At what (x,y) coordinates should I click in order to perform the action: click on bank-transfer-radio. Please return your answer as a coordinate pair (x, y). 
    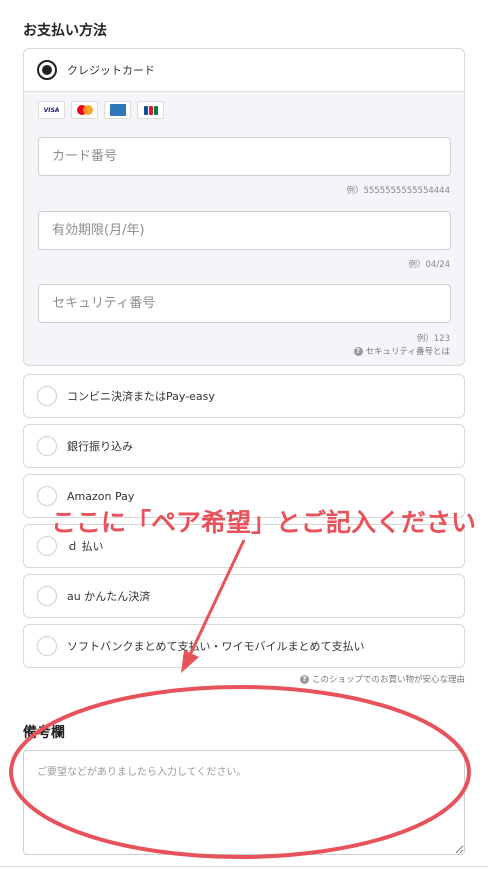
    Looking at the image, I should click on (47, 446).